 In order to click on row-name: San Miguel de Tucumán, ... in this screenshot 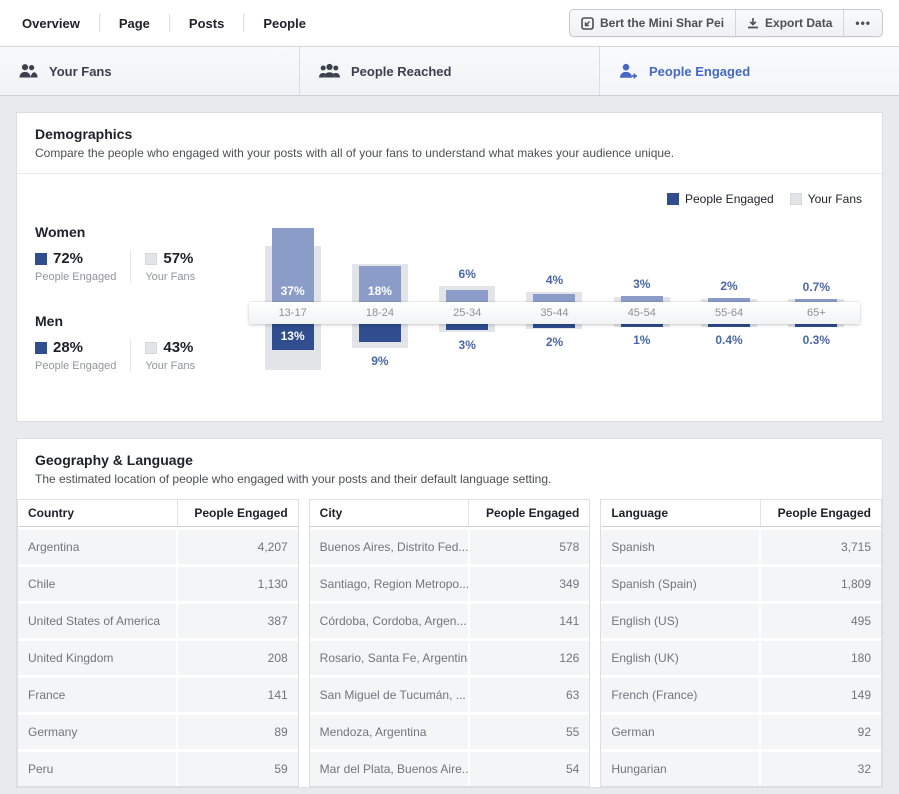, I will do `click(392, 695)`.